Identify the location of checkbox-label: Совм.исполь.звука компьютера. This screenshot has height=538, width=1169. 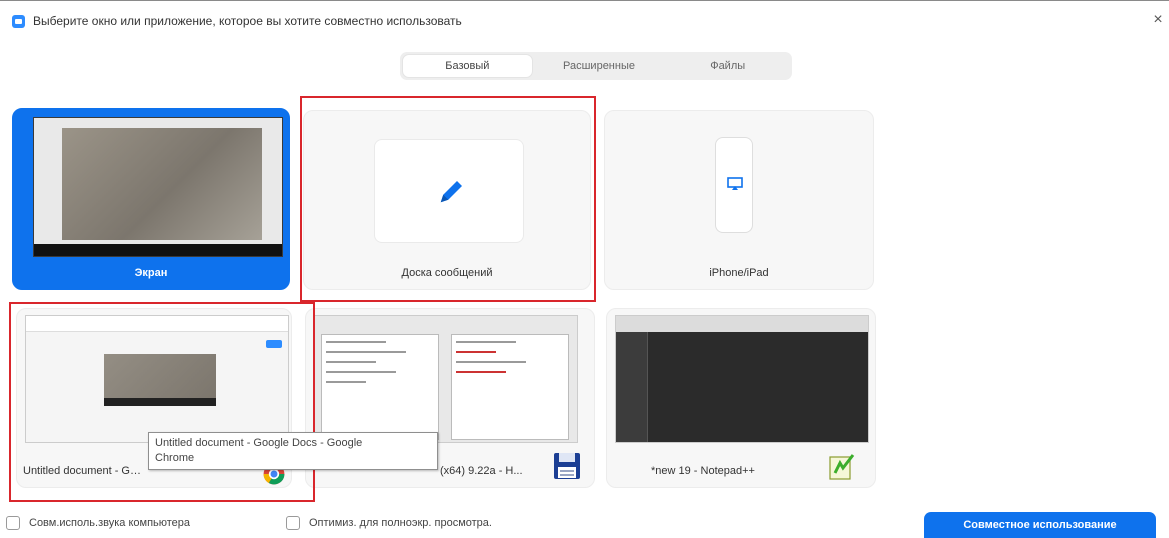
(110, 523).